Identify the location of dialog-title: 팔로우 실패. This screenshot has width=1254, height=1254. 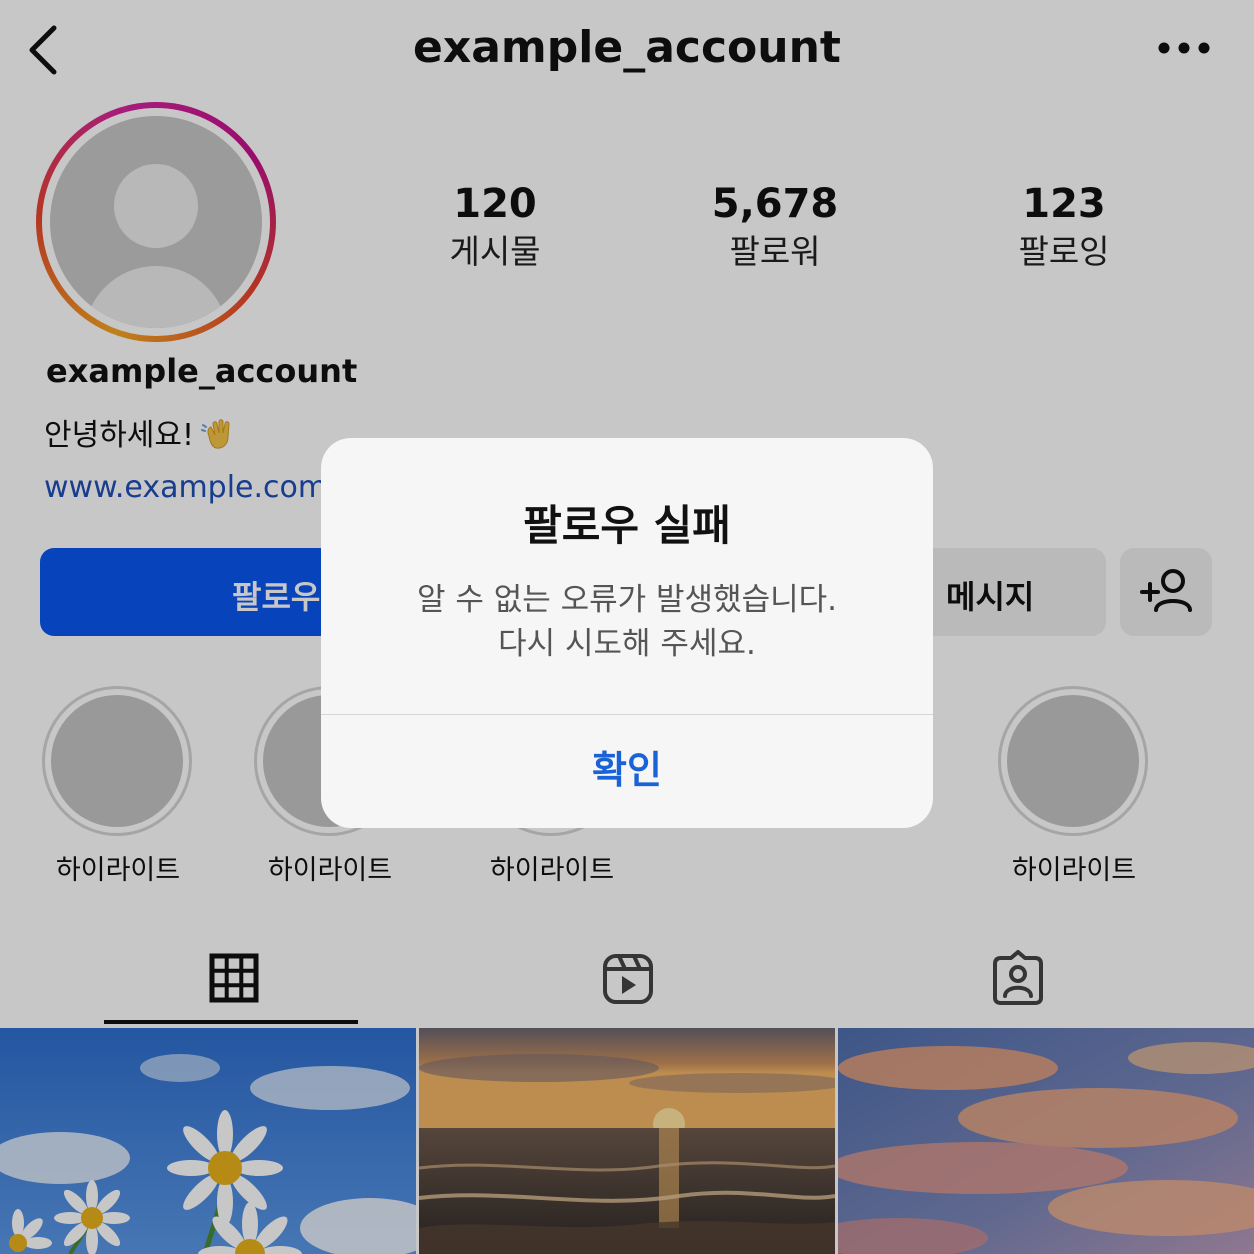
(627, 525).